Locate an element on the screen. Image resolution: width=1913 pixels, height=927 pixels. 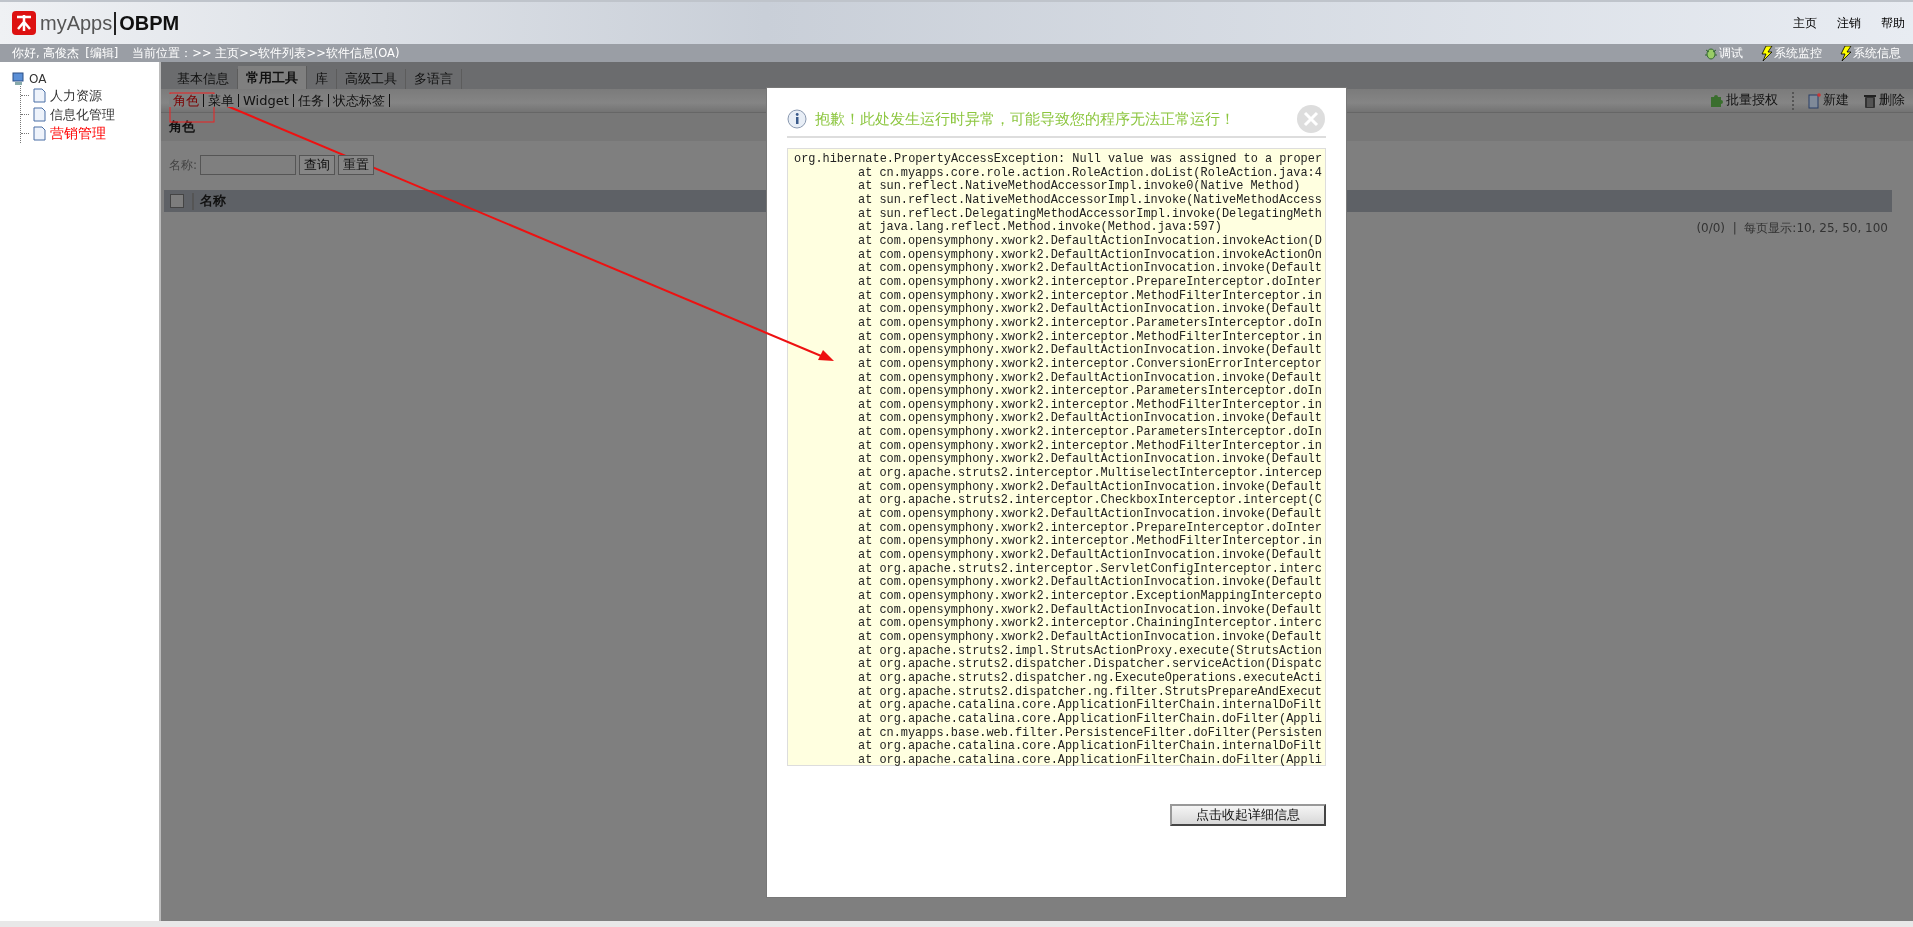
stack-trace-line: at cn.myapps.core.role.action.RoleAction.doList(RoleAction.java:4 is located at coordinates (1090, 173).